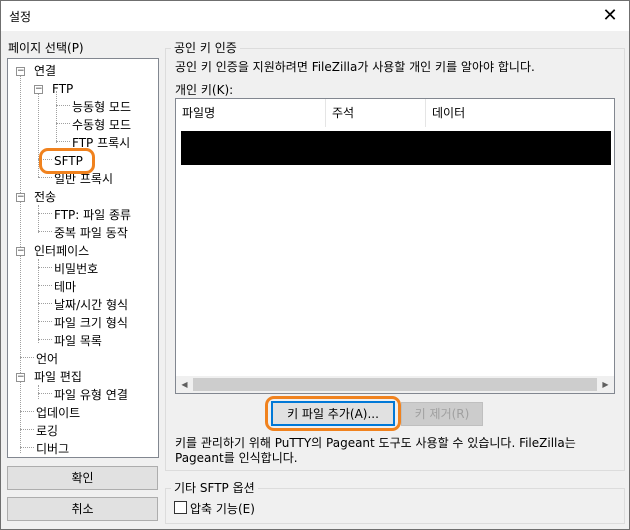  What do you see at coordinates (91, 305) in the screenshot?
I see `tree-item-date-time: 날짜/시간 형식` at bounding box center [91, 305].